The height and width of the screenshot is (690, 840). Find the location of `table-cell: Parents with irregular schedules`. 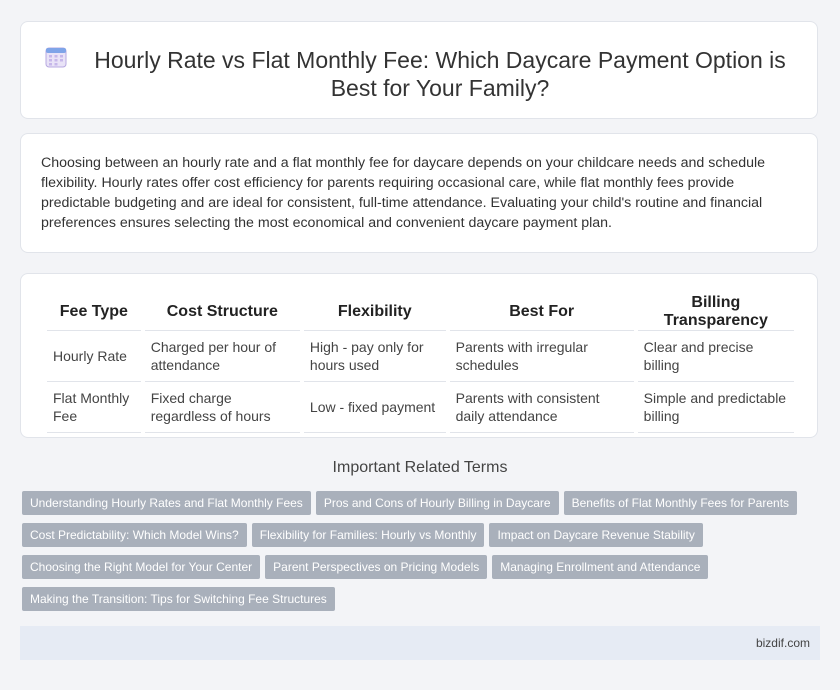

table-cell: Parents with irregular schedules is located at coordinates (541, 356).